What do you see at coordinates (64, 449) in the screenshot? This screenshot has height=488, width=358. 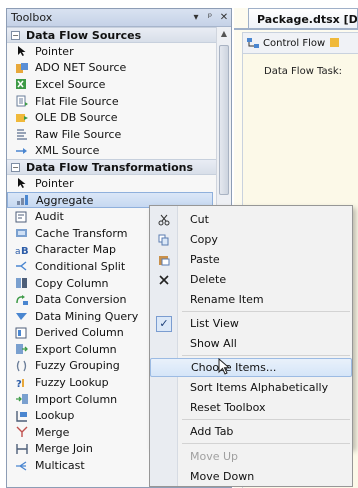 I see `toolbox-item-label: Merge Join` at bounding box center [64, 449].